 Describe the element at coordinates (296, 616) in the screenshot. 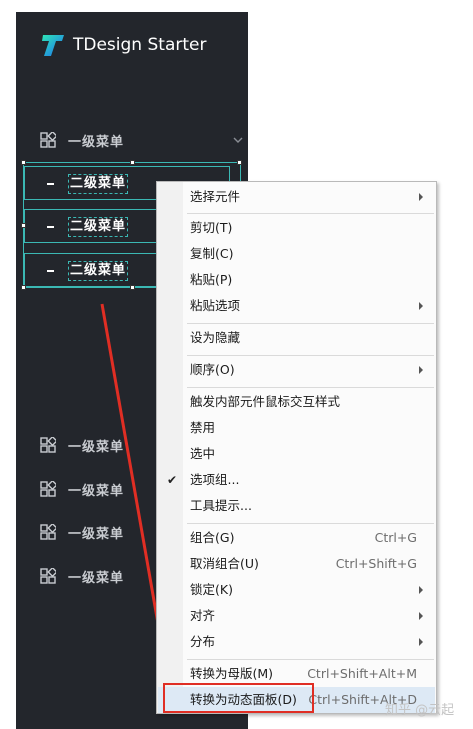

I see `menu-item-align: 对齐` at that location.